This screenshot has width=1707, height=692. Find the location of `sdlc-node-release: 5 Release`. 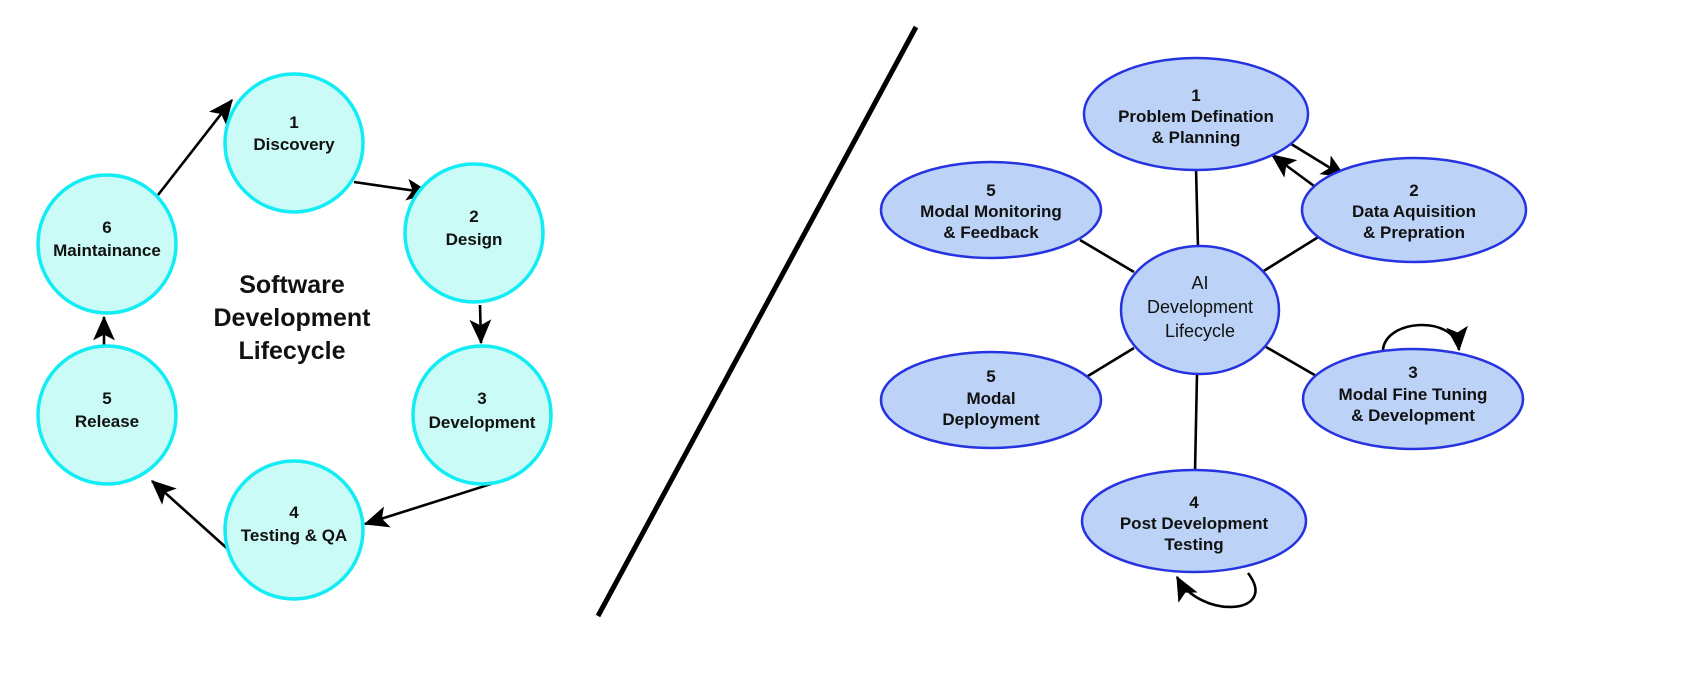

sdlc-node-release: 5 Release is located at coordinates (107, 415).